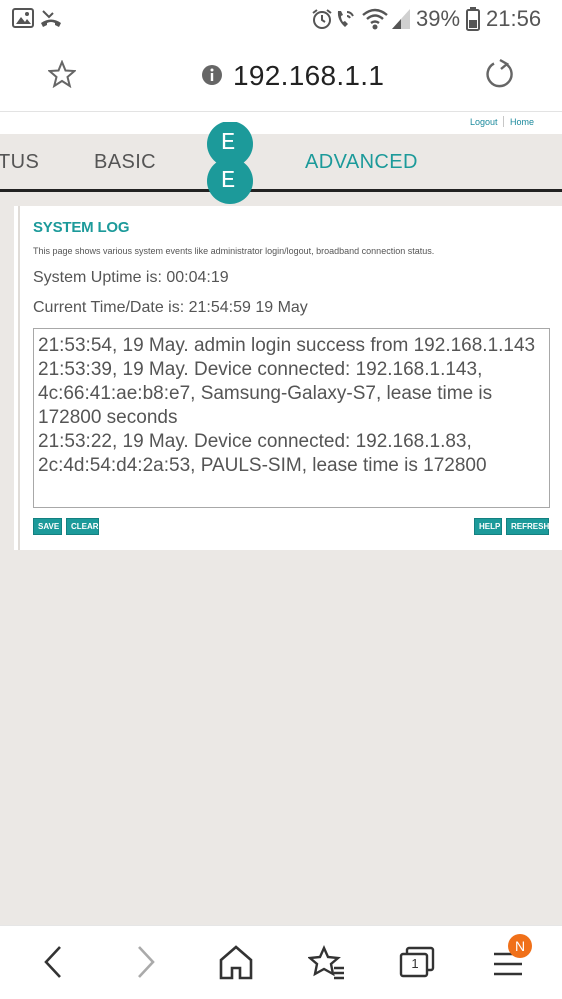 The image size is (562, 999). Describe the element at coordinates (503, 121) in the screenshot. I see `link-separator` at that location.